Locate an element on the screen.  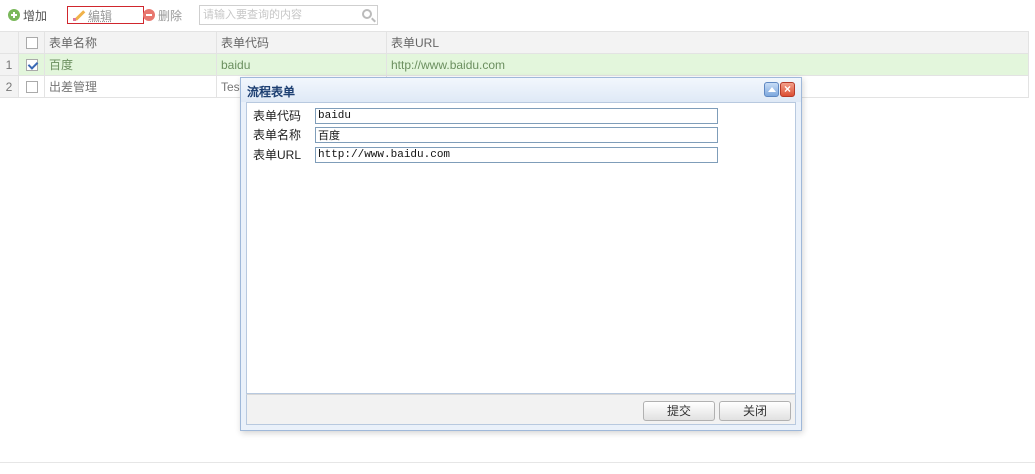
edit-button-label: 编辑 is located at coordinates (100, 15).